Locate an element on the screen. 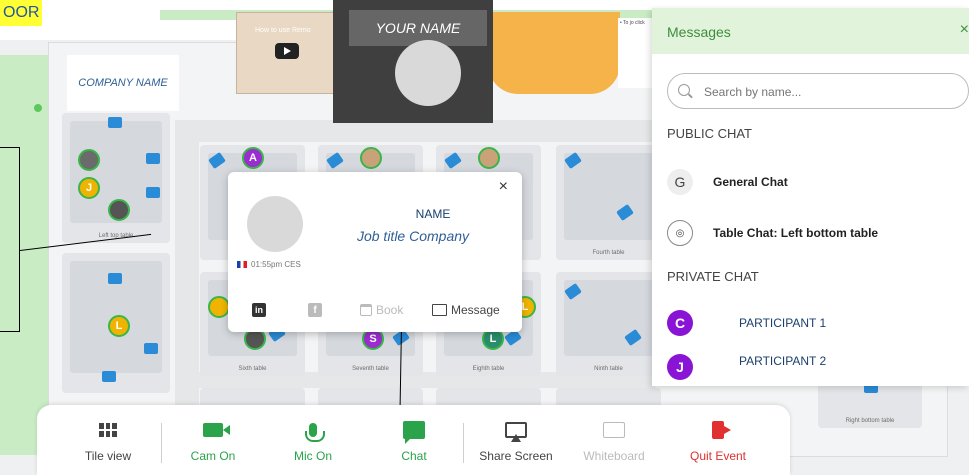 The image size is (969, 475). calendar-icon is located at coordinates (366, 310).